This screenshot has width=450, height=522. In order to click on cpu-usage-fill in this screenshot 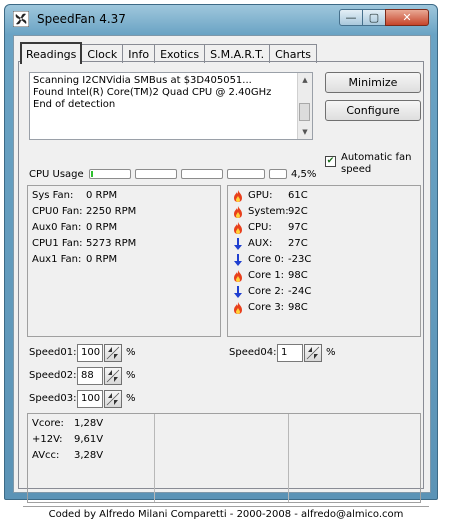, I will do `click(92, 174)`.